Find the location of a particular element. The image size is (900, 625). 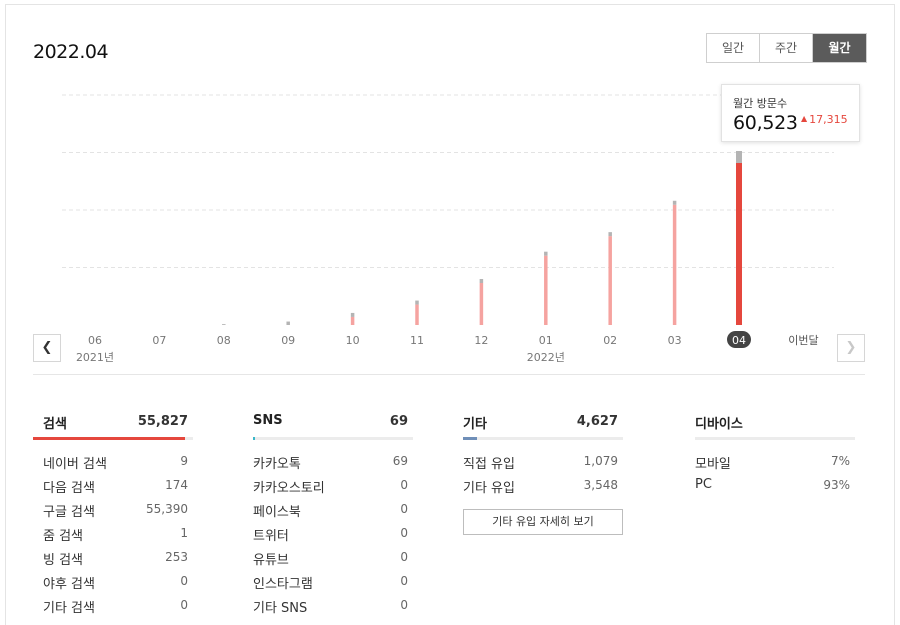

row-label: 페이스북 is located at coordinates (277, 512).